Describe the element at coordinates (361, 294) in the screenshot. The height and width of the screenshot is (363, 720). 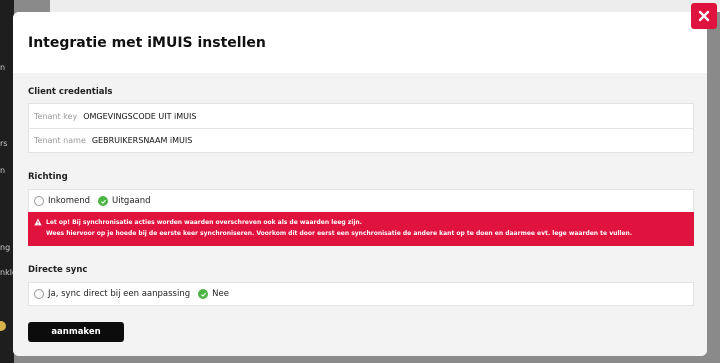
I see `directe-sync-options: Ja, sync direct bij een aanpassing Nee` at that location.